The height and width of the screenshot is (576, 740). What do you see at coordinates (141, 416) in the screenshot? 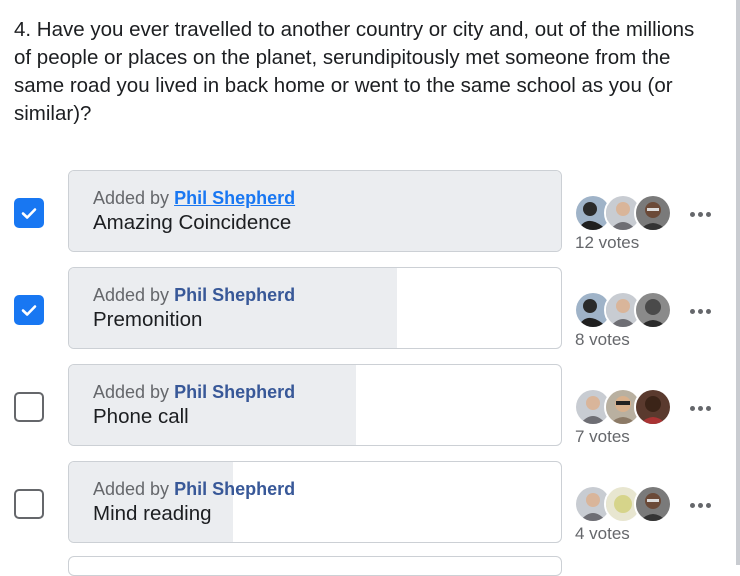
I see `option-label: Phone call` at bounding box center [141, 416].